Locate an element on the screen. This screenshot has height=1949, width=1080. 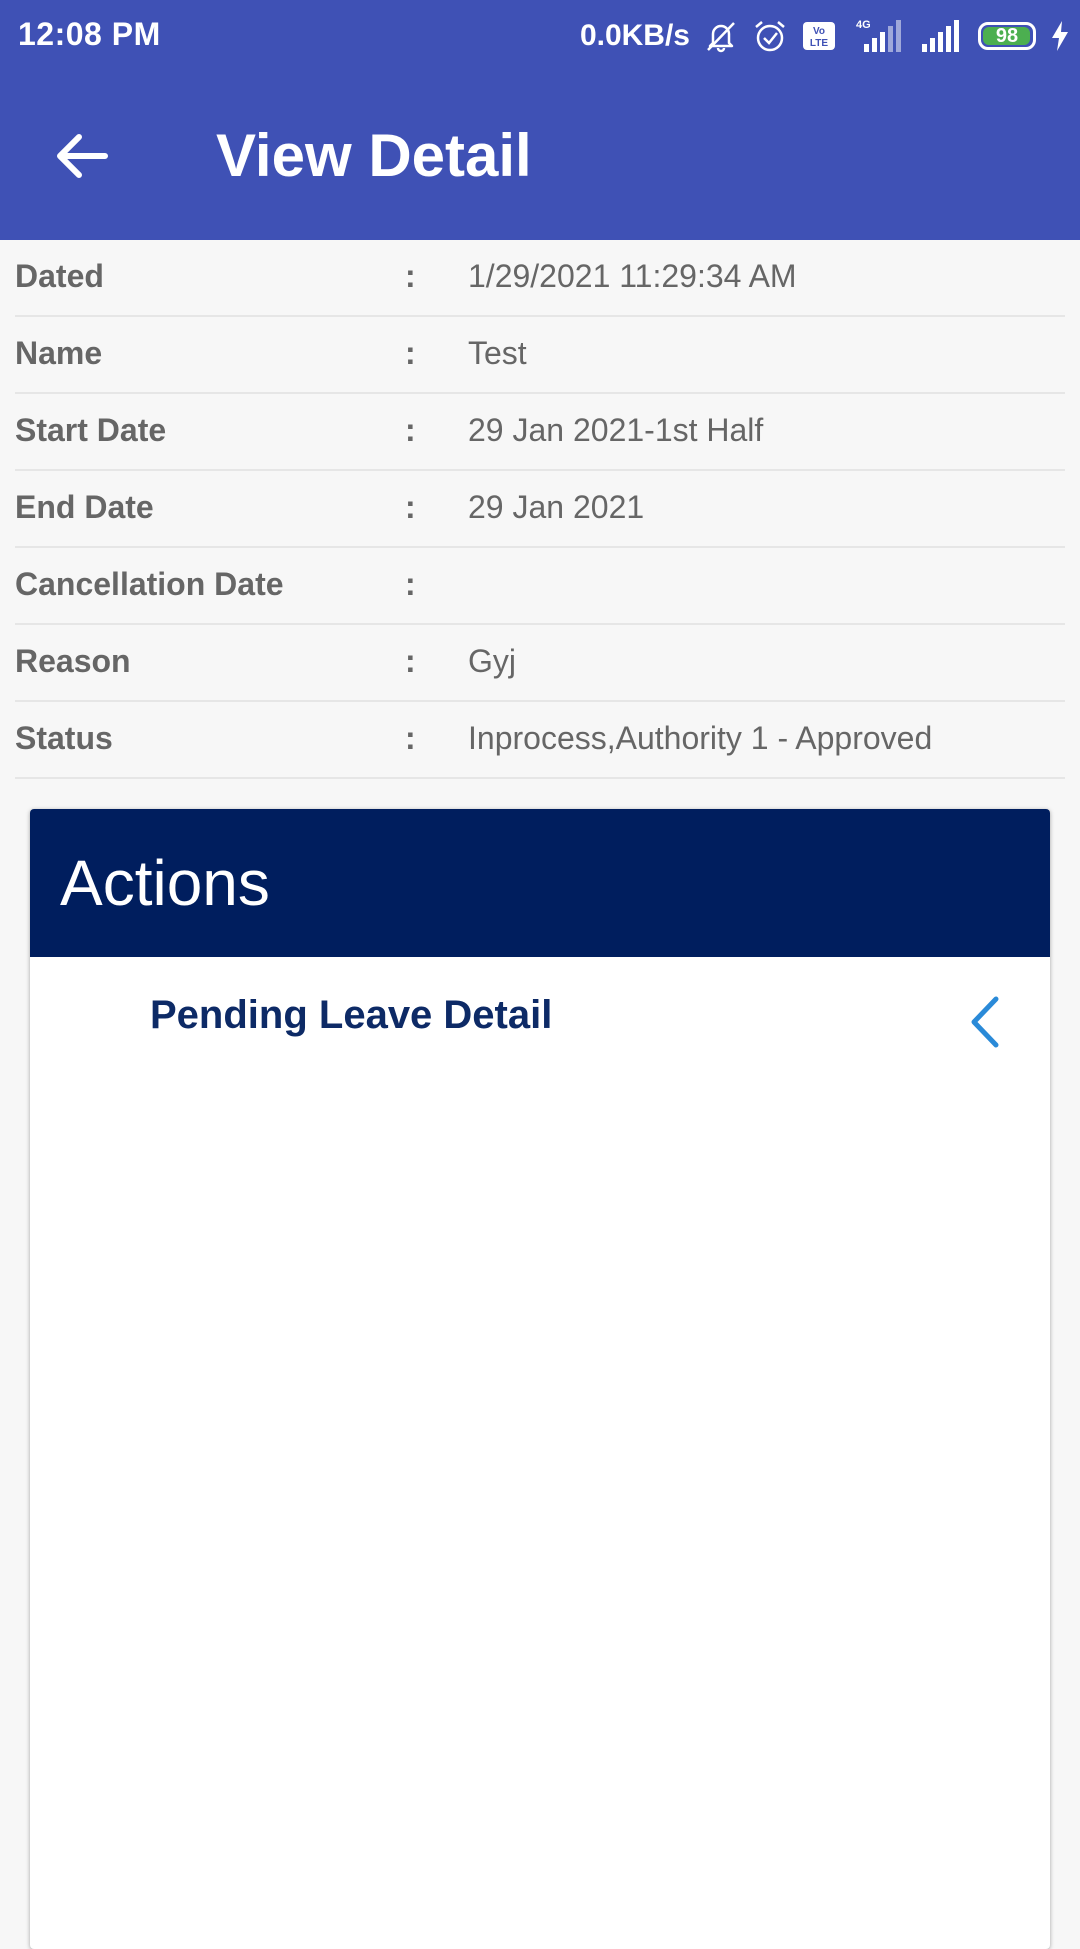
detail-label: Dated is located at coordinates (59, 276).